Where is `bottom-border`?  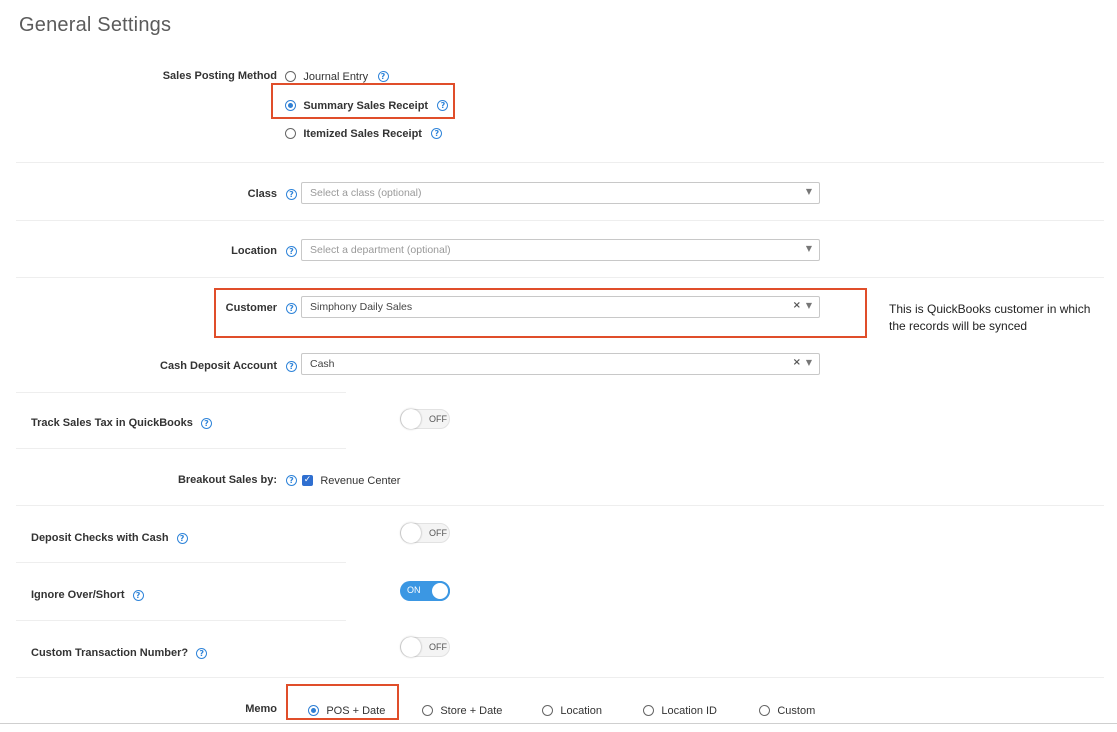
bottom-border is located at coordinates (558, 723).